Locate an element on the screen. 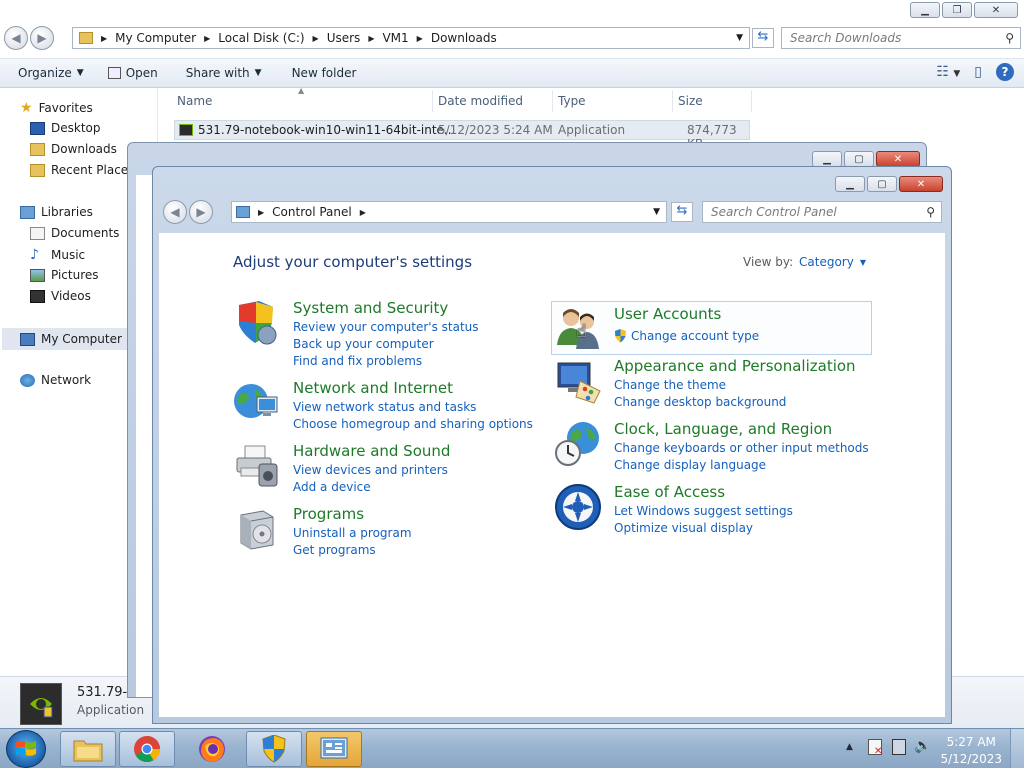  taskbar-control-panel is located at coordinates (334, 749).